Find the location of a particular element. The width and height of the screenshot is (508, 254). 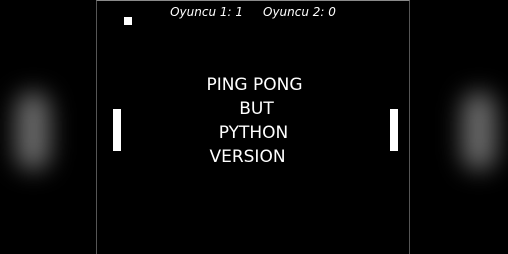

title-line-2: BUT is located at coordinates (256, 109).